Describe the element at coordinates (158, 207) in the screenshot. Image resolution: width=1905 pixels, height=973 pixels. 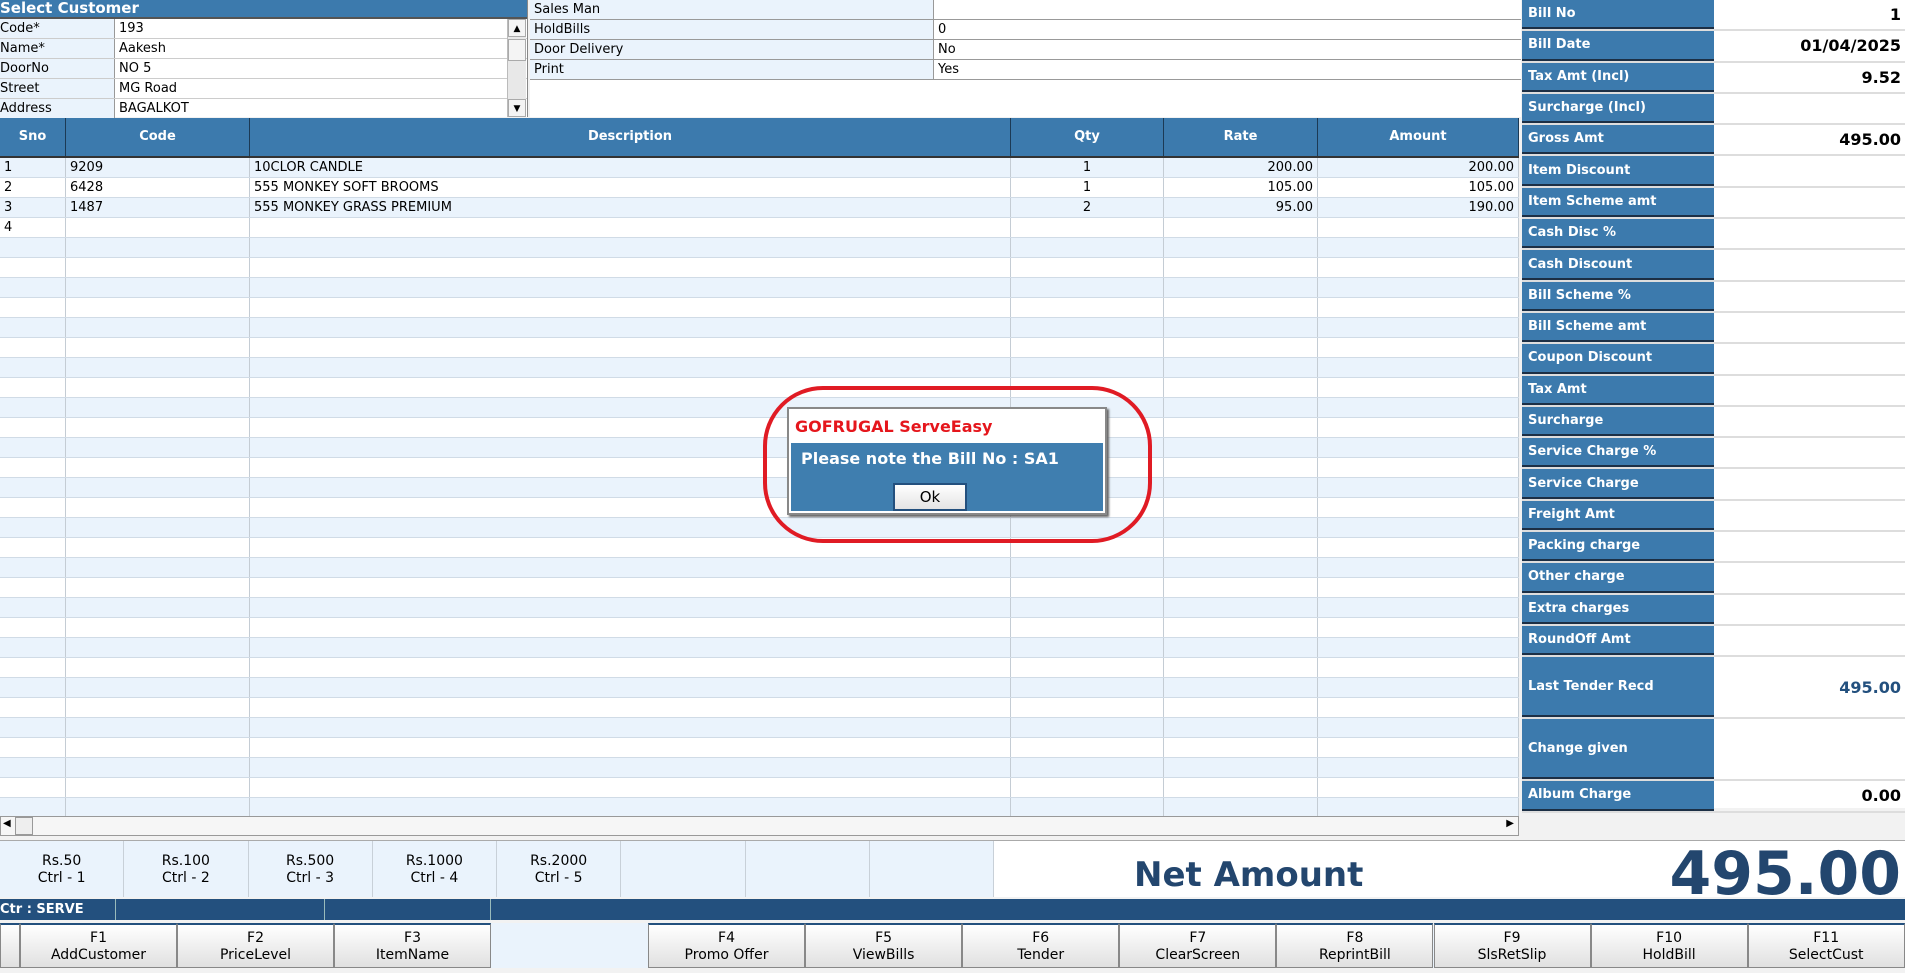
I see `table-cell-code: 1487` at that location.